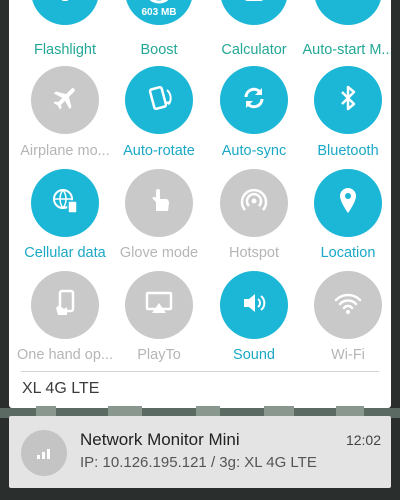  Describe the element at coordinates (254, 355) in the screenshot. I see `tile-label: Sound` at that location.